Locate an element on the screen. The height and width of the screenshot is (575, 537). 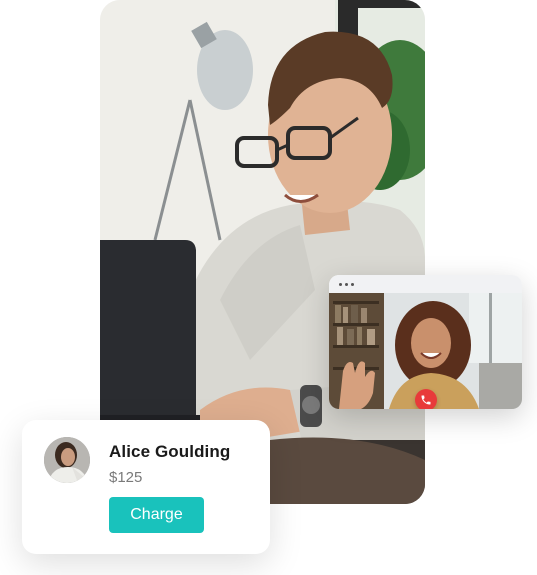
call-window-titlebar is located at coordinates (425, 284).